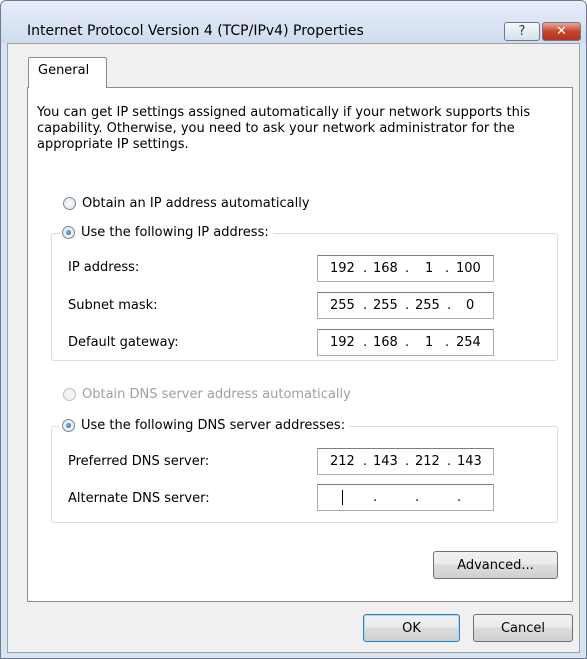 The height and width of the screenshot is (659, 587). I want to click on ip-address-field: 192 . 168 . 1 . 100, so click(405, 268).